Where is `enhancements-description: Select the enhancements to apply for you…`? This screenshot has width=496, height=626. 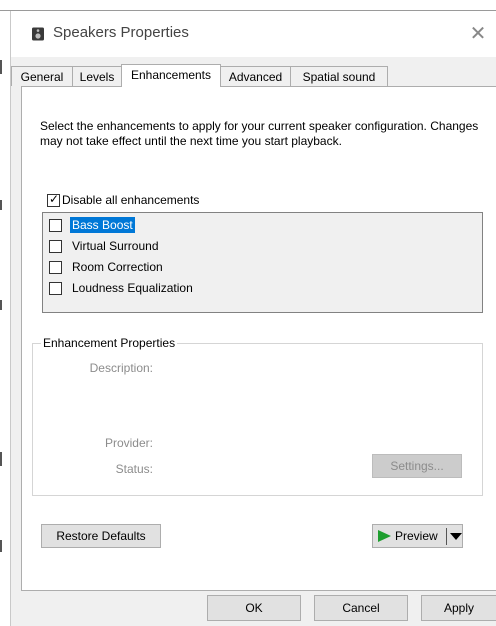
enhancements-description: Select the enhancements to apply for you… is located at coordinates (259, 133).